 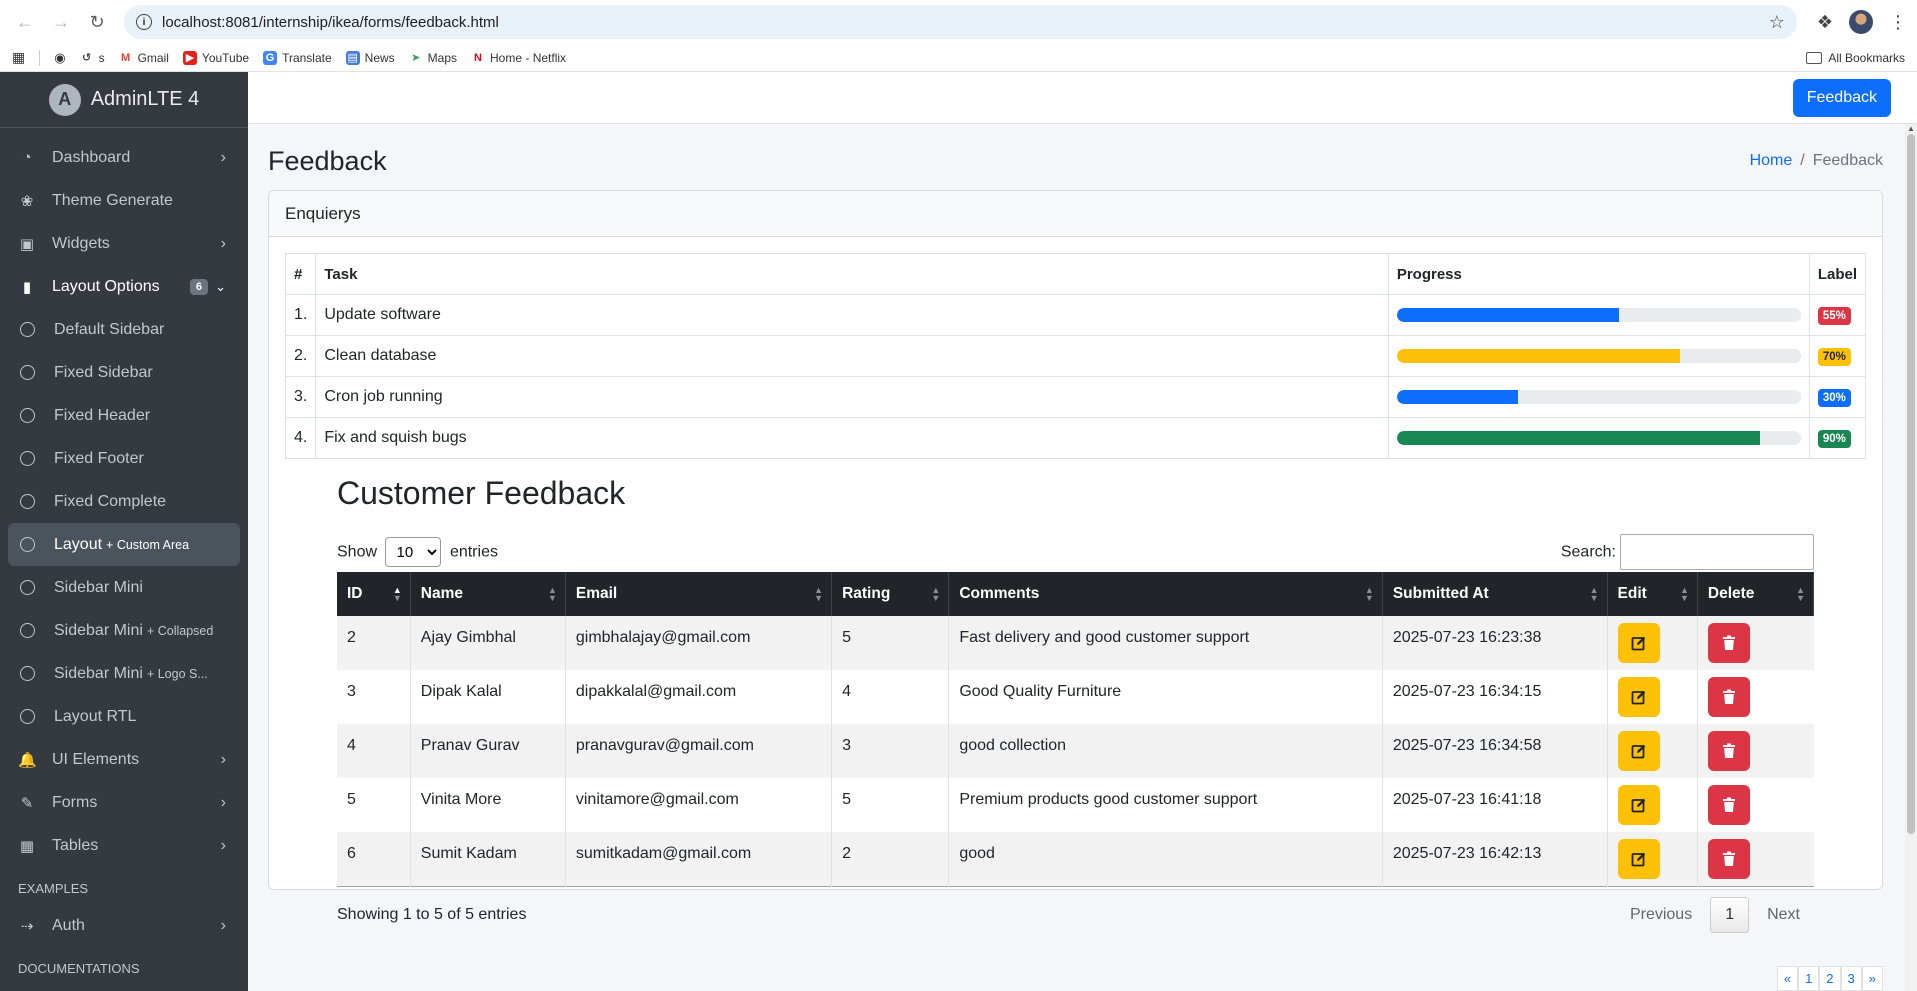 I want to click on sidebar-item-sublabel: + Collapsed, so click(x=180, y=630).